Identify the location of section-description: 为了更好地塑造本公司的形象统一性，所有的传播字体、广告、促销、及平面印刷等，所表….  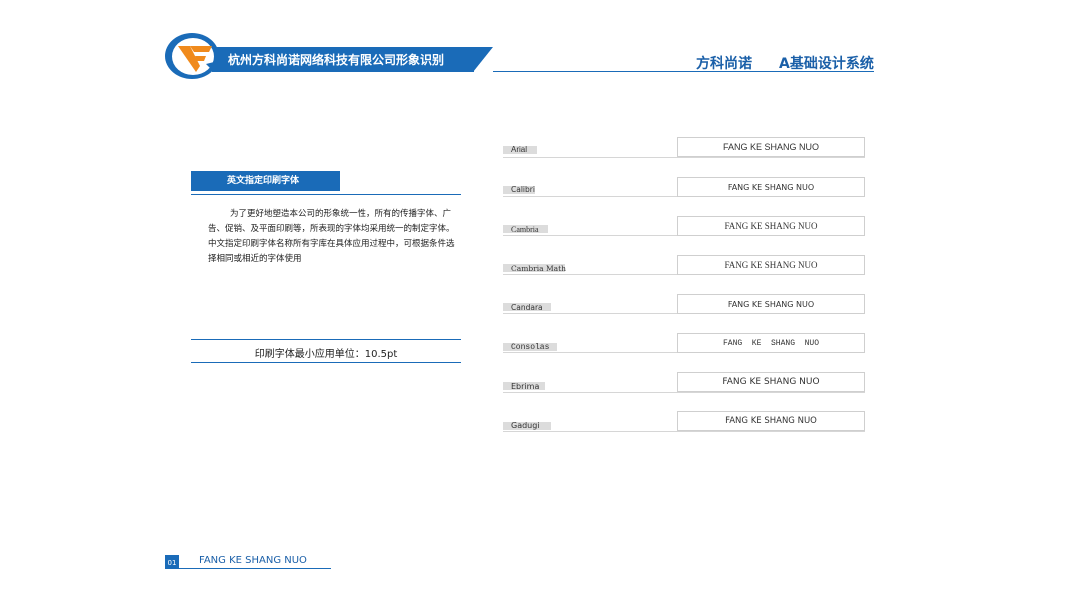
(331, 236).